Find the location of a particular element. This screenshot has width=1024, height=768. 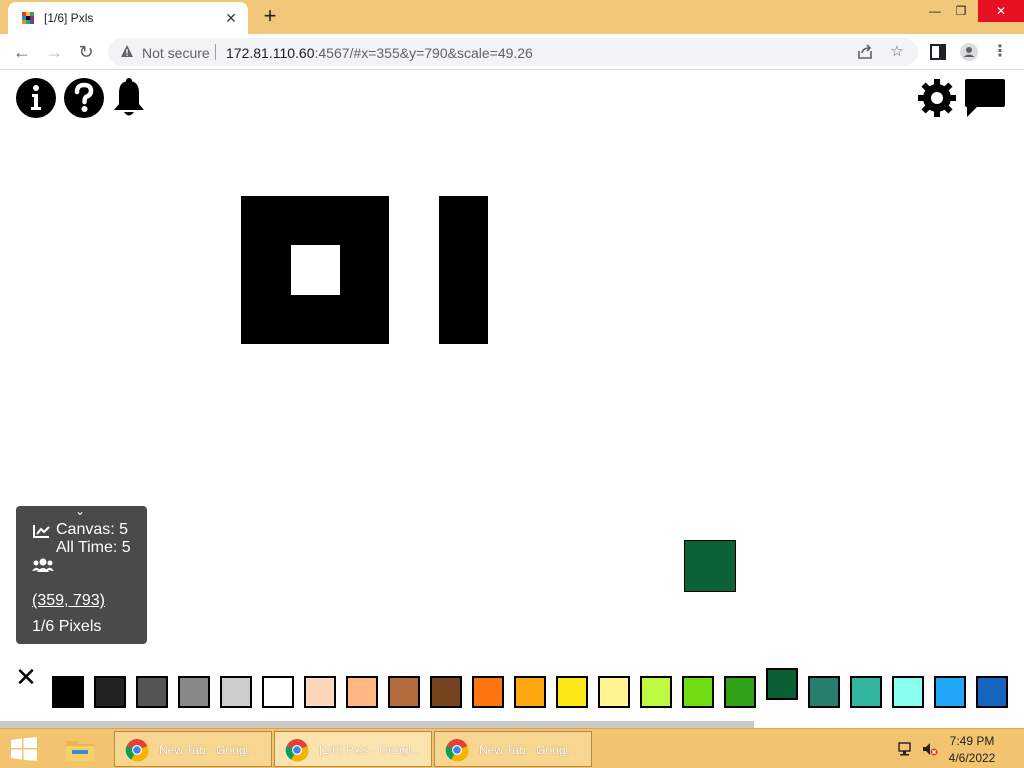

new-tab-button: + is located at coordinates (270, 16).